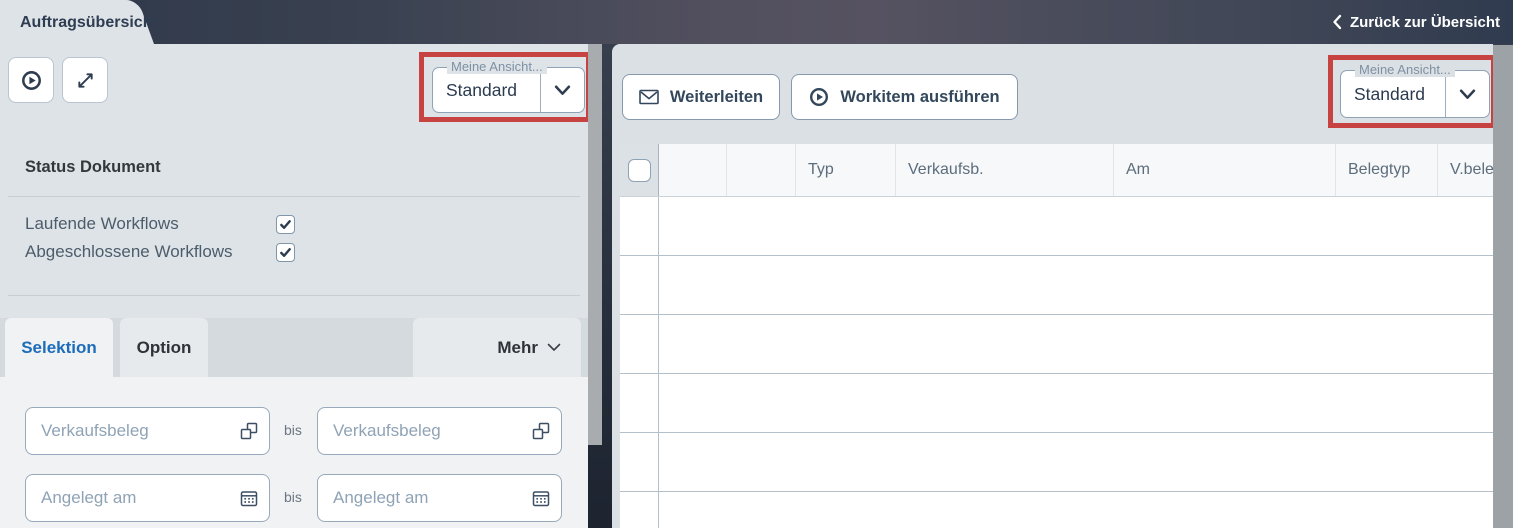 The width and height of the screenshot is (1513, 528). I want to click on angelegt-am-from-input, so click(147, 498).